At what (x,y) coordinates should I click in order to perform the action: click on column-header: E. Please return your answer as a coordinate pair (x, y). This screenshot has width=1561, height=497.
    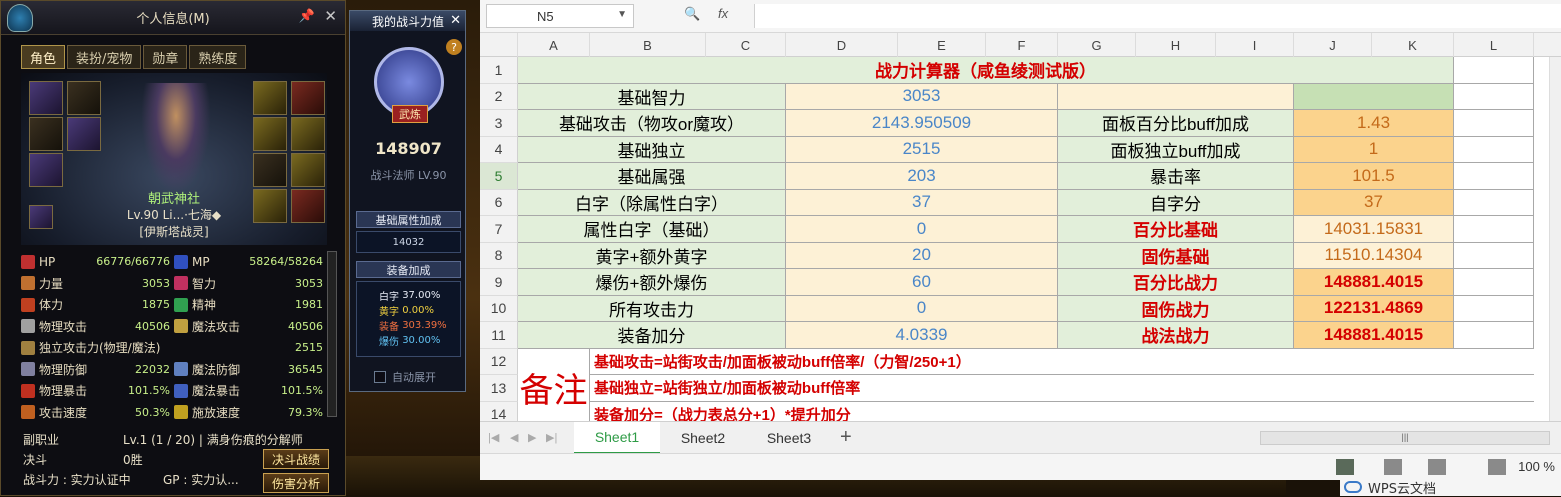
    Looking at the image, I should click on (942, 45).